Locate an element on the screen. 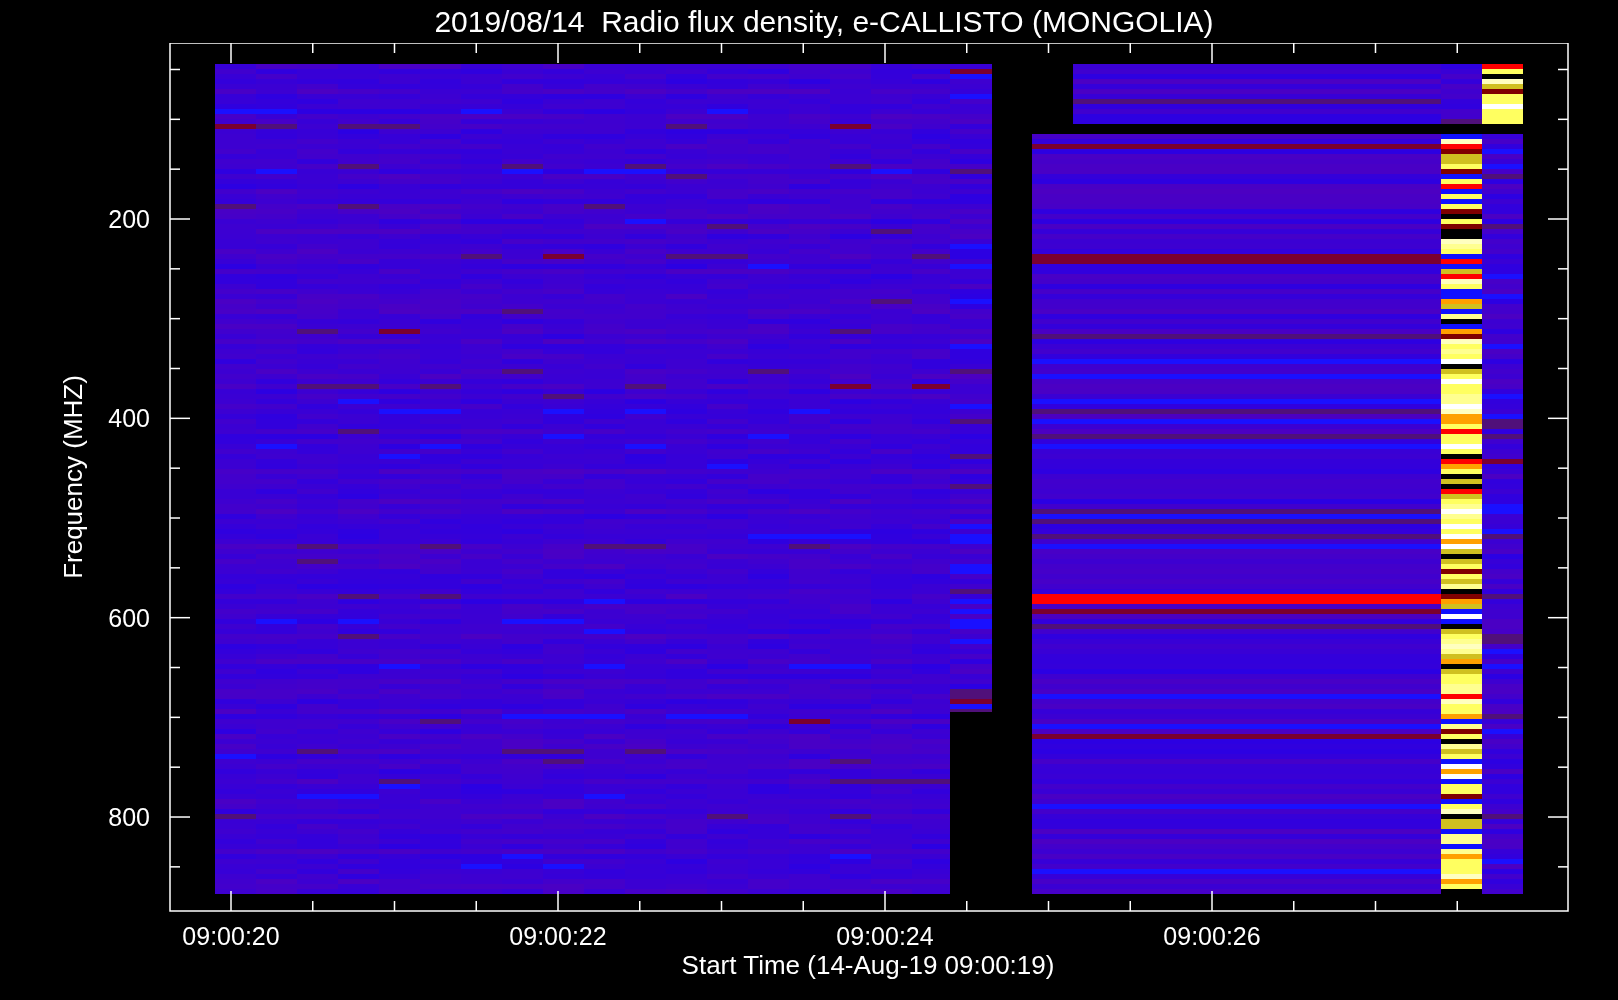  tick-label: 200 is located at coordinates (129, 219).